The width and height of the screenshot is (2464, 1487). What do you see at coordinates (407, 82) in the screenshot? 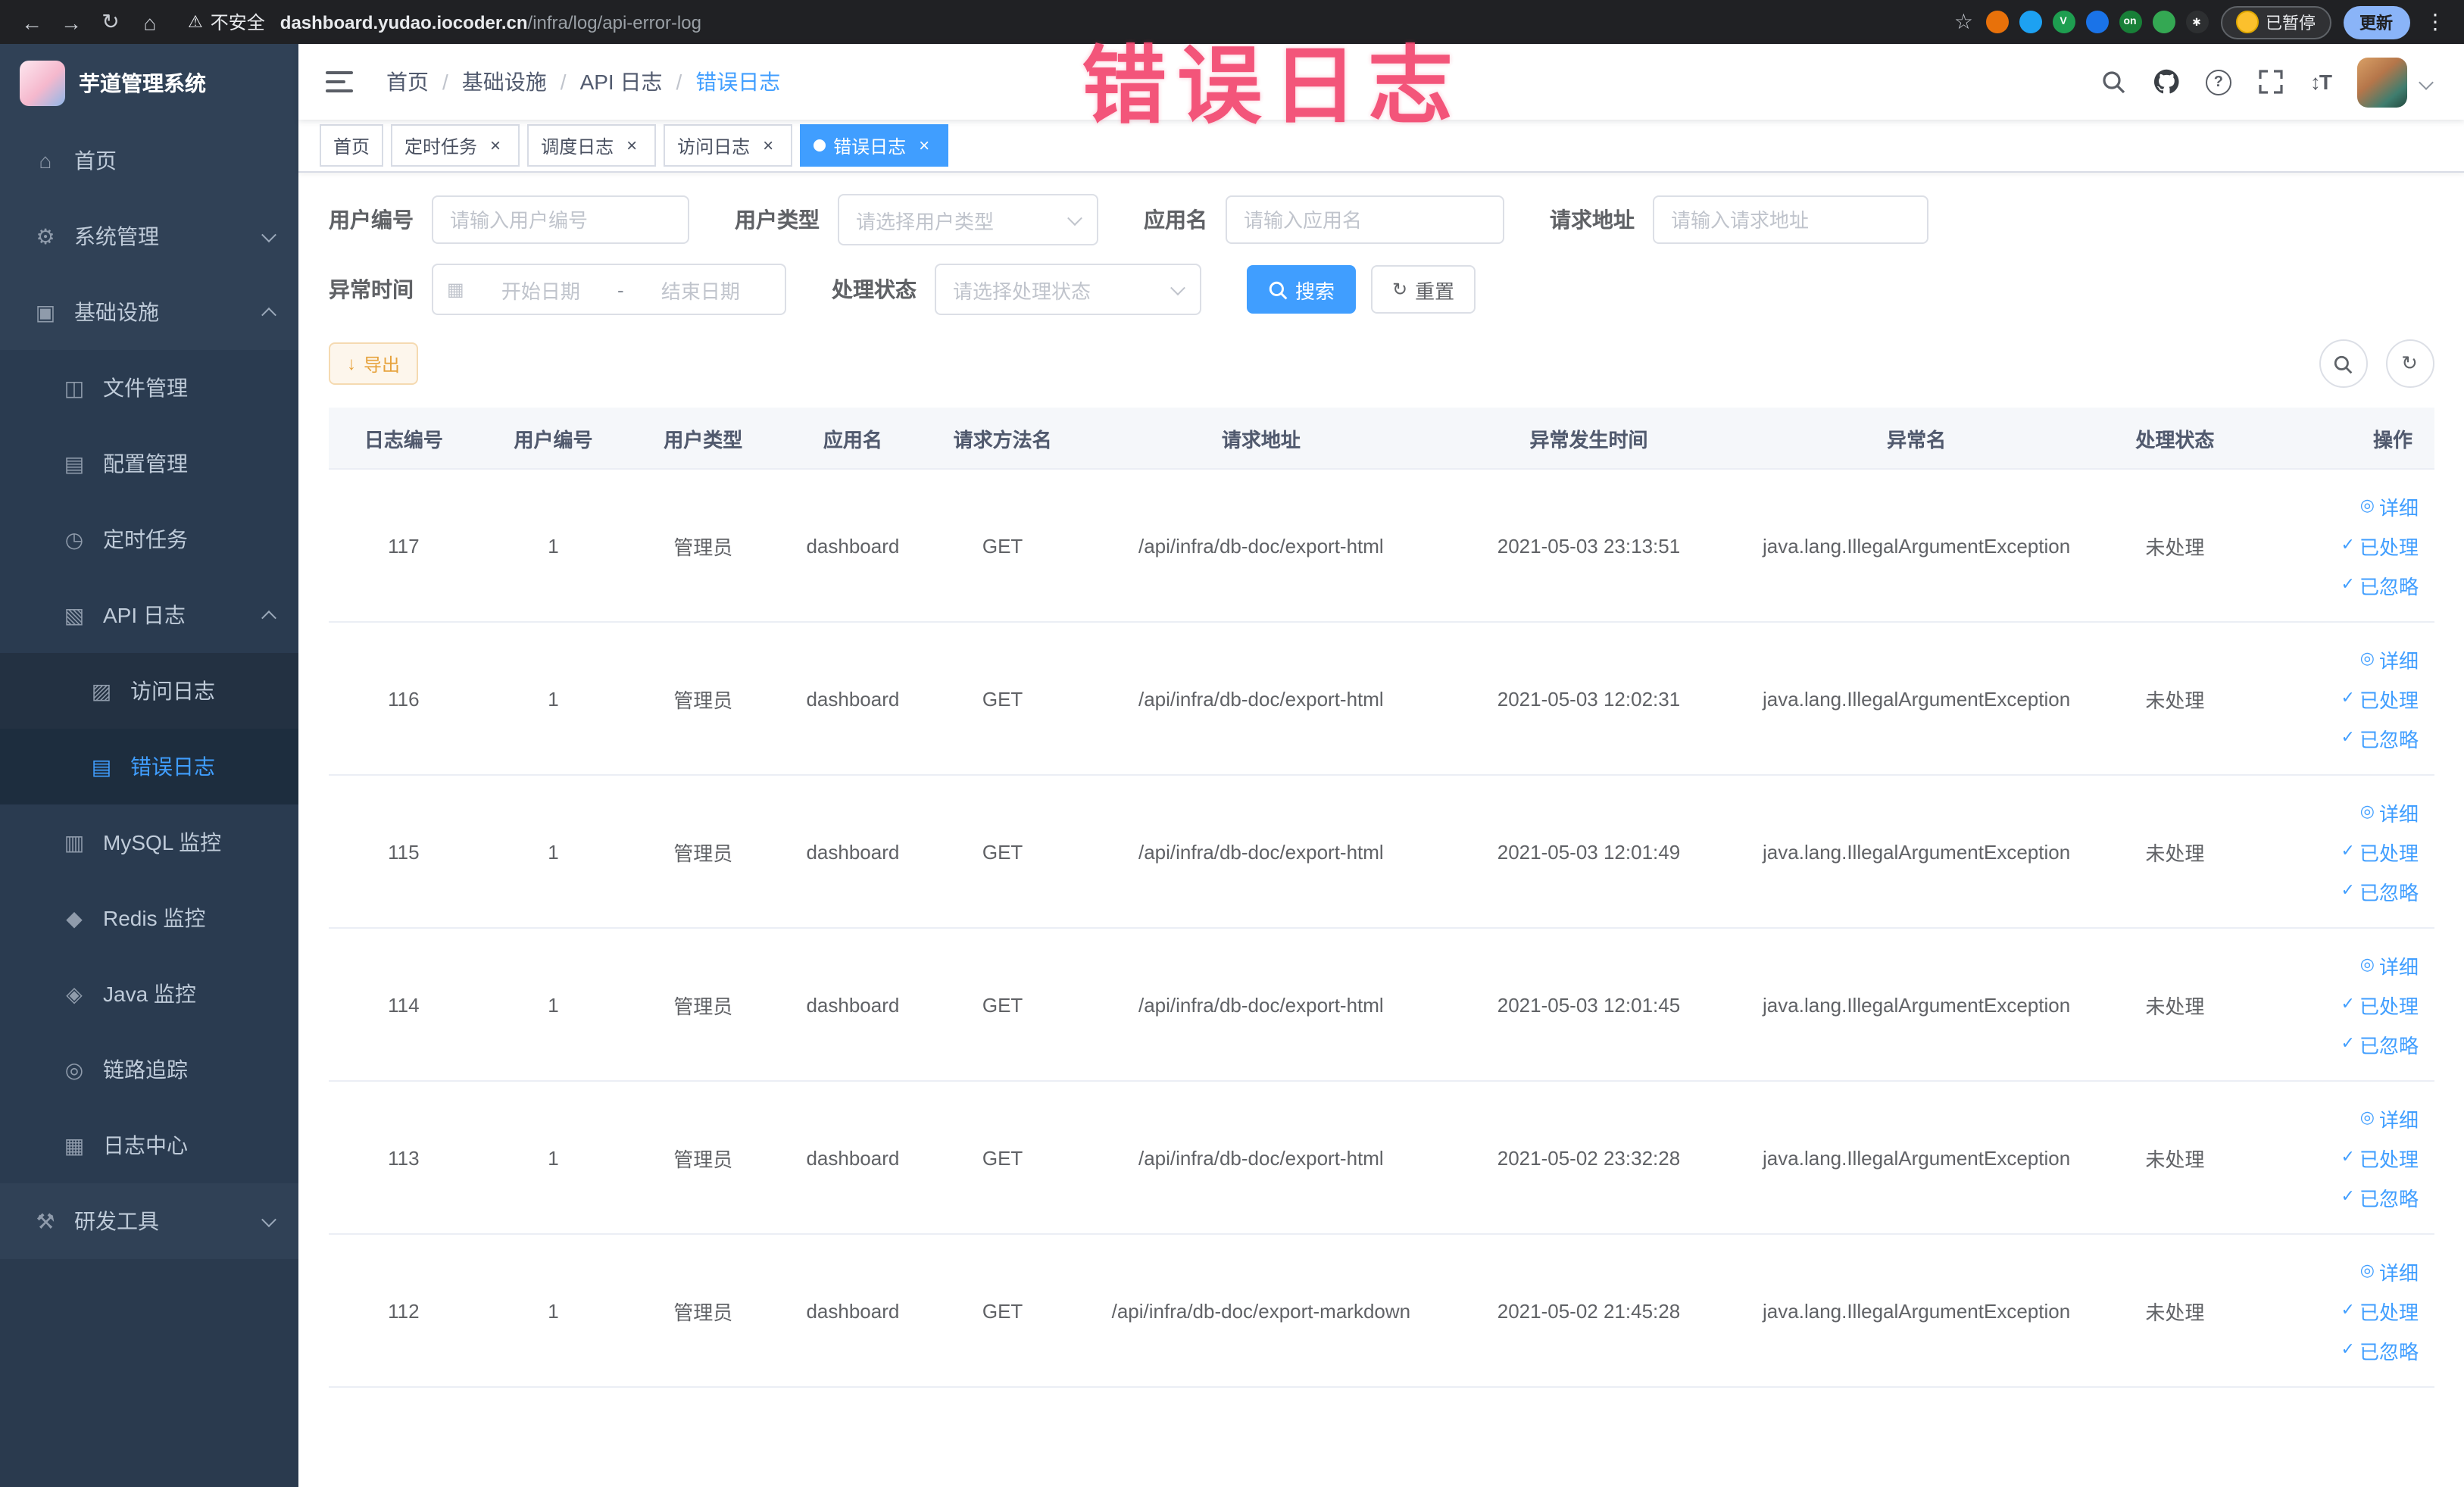
I see `breadcrumb-item: 首页` at bounding box center [407, 82].